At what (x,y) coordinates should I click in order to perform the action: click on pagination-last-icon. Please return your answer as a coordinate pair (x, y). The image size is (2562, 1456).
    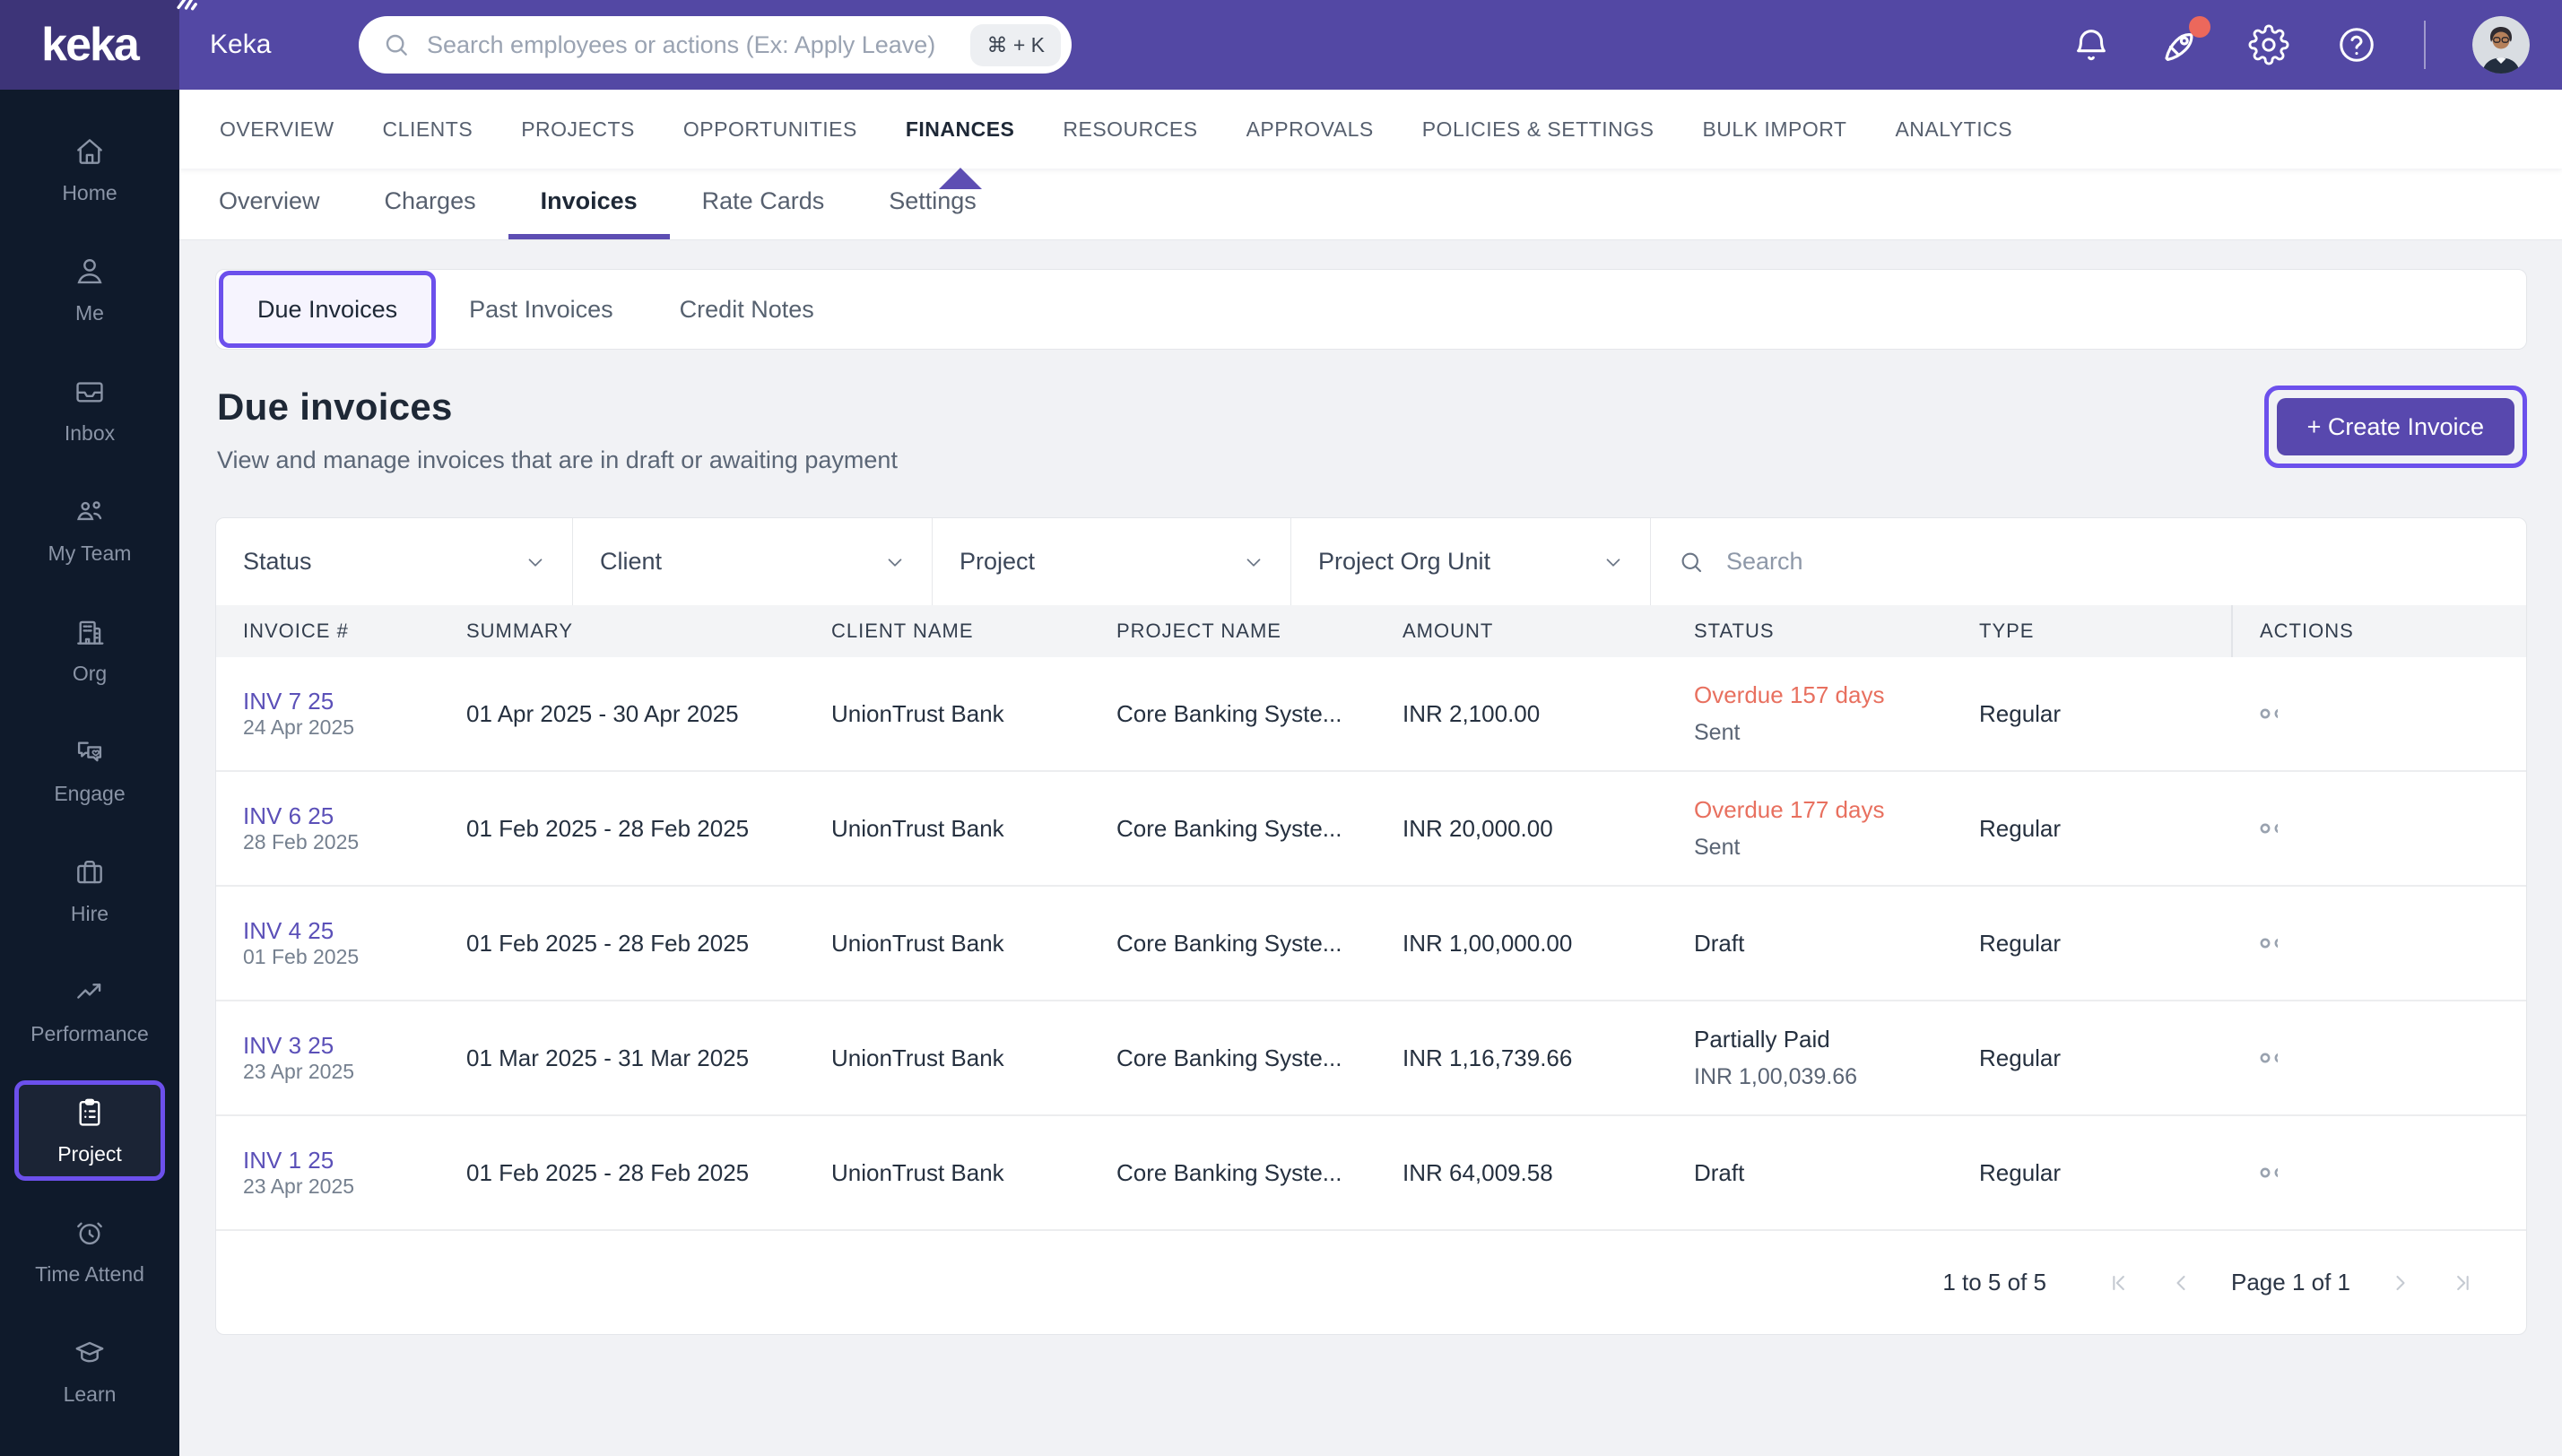
    Looking at the image, I should click on (2463, 1282).